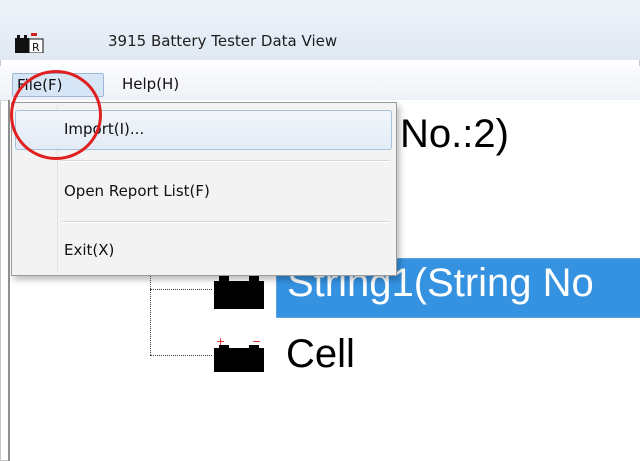 This screenshot has width=640, height=461. Describe the element at coordinates (320, 354) in the screenshot. I see `tree-node-cell: Cell` at that location.